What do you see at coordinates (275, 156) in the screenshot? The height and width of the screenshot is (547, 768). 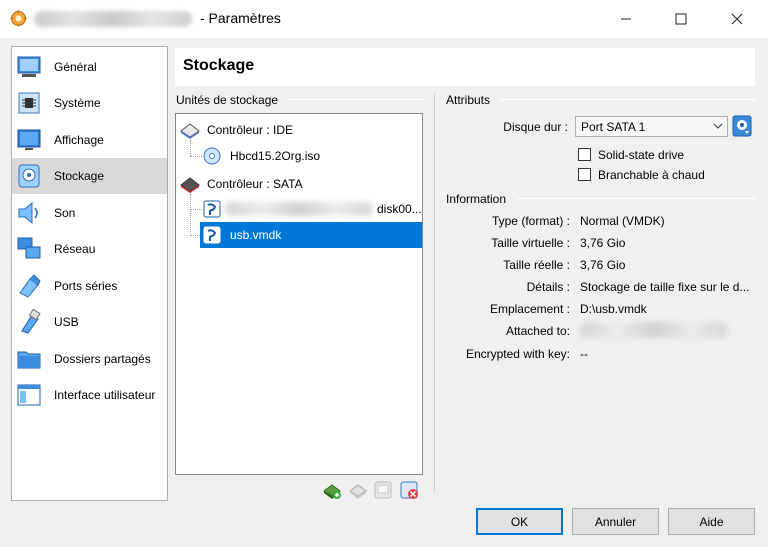 I see `tree-item-label: Hbcd15.2Org.iso` at bounding box center [275, 156].